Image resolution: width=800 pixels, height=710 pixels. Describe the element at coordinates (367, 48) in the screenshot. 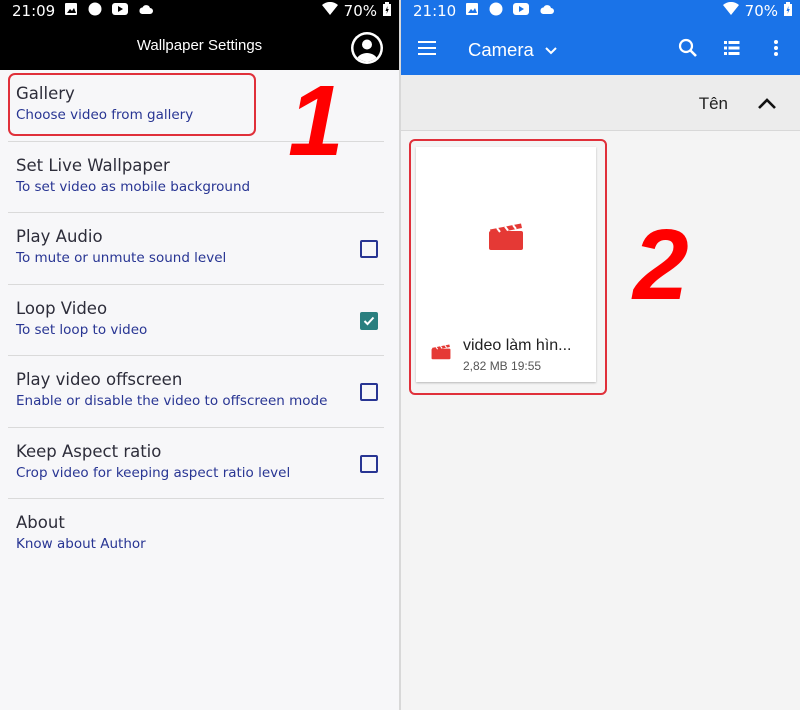

I see `account-icon` at that location.